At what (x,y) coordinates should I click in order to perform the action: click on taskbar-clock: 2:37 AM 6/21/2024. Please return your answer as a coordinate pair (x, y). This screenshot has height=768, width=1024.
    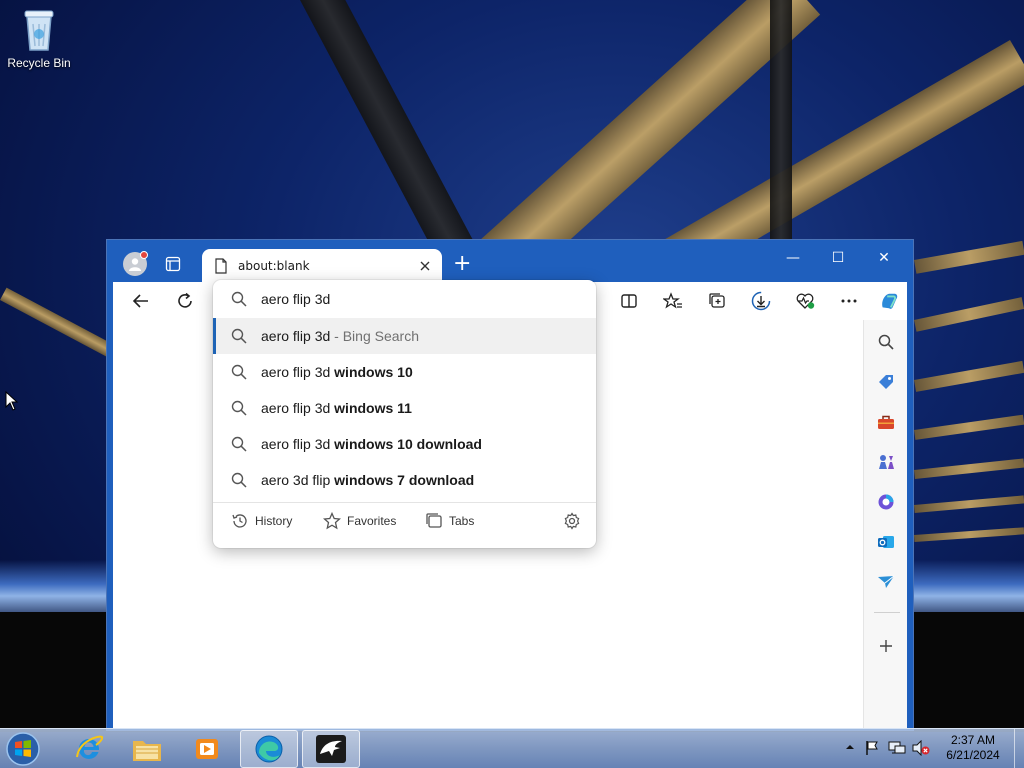
    Looking at the image, I should click on (973, 748).